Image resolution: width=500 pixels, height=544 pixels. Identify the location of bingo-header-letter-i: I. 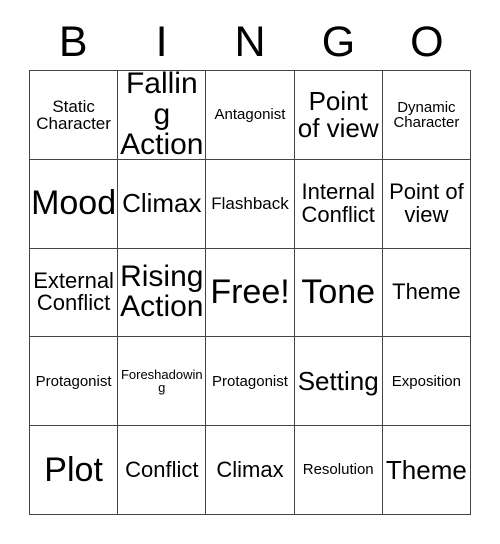
(161, 41).